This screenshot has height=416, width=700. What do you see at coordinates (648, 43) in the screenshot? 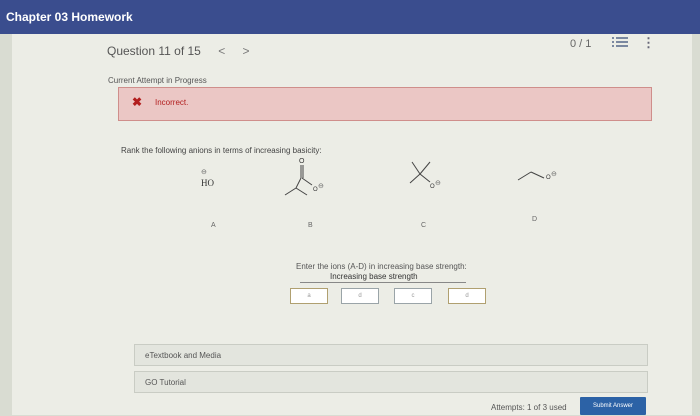
I see `more-vertical-icon: ⋮` at bounding box center [648, 43].